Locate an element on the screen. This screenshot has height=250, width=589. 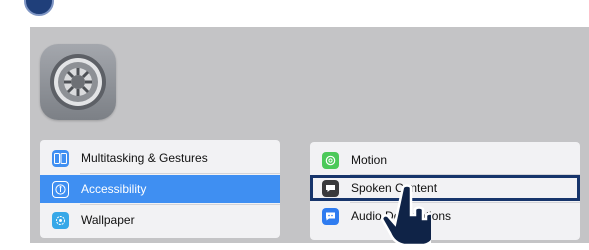
settings-gear-icon is located at coordinates (78, 82).